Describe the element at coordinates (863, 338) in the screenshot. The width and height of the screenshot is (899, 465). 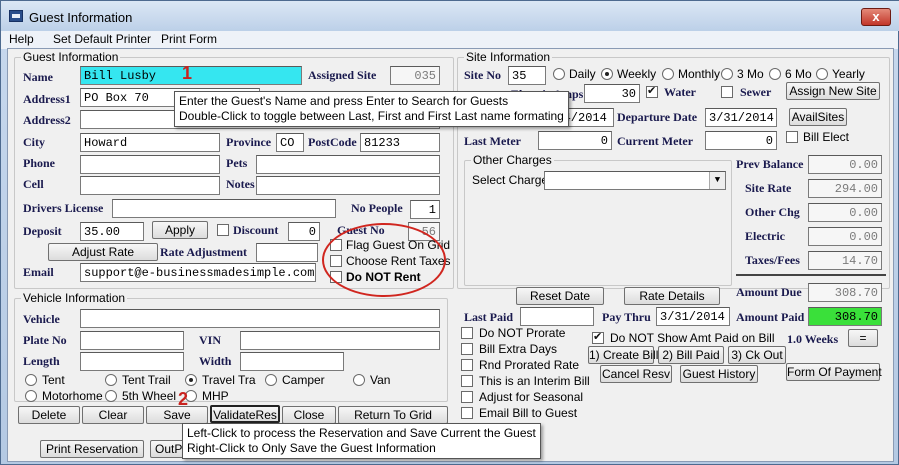
I see `equals-button: =` at that location.